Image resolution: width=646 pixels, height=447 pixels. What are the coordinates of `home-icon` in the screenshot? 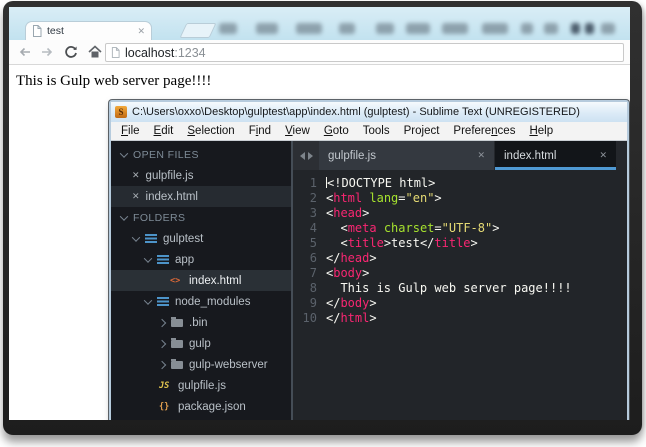 It's located at (95, 52).